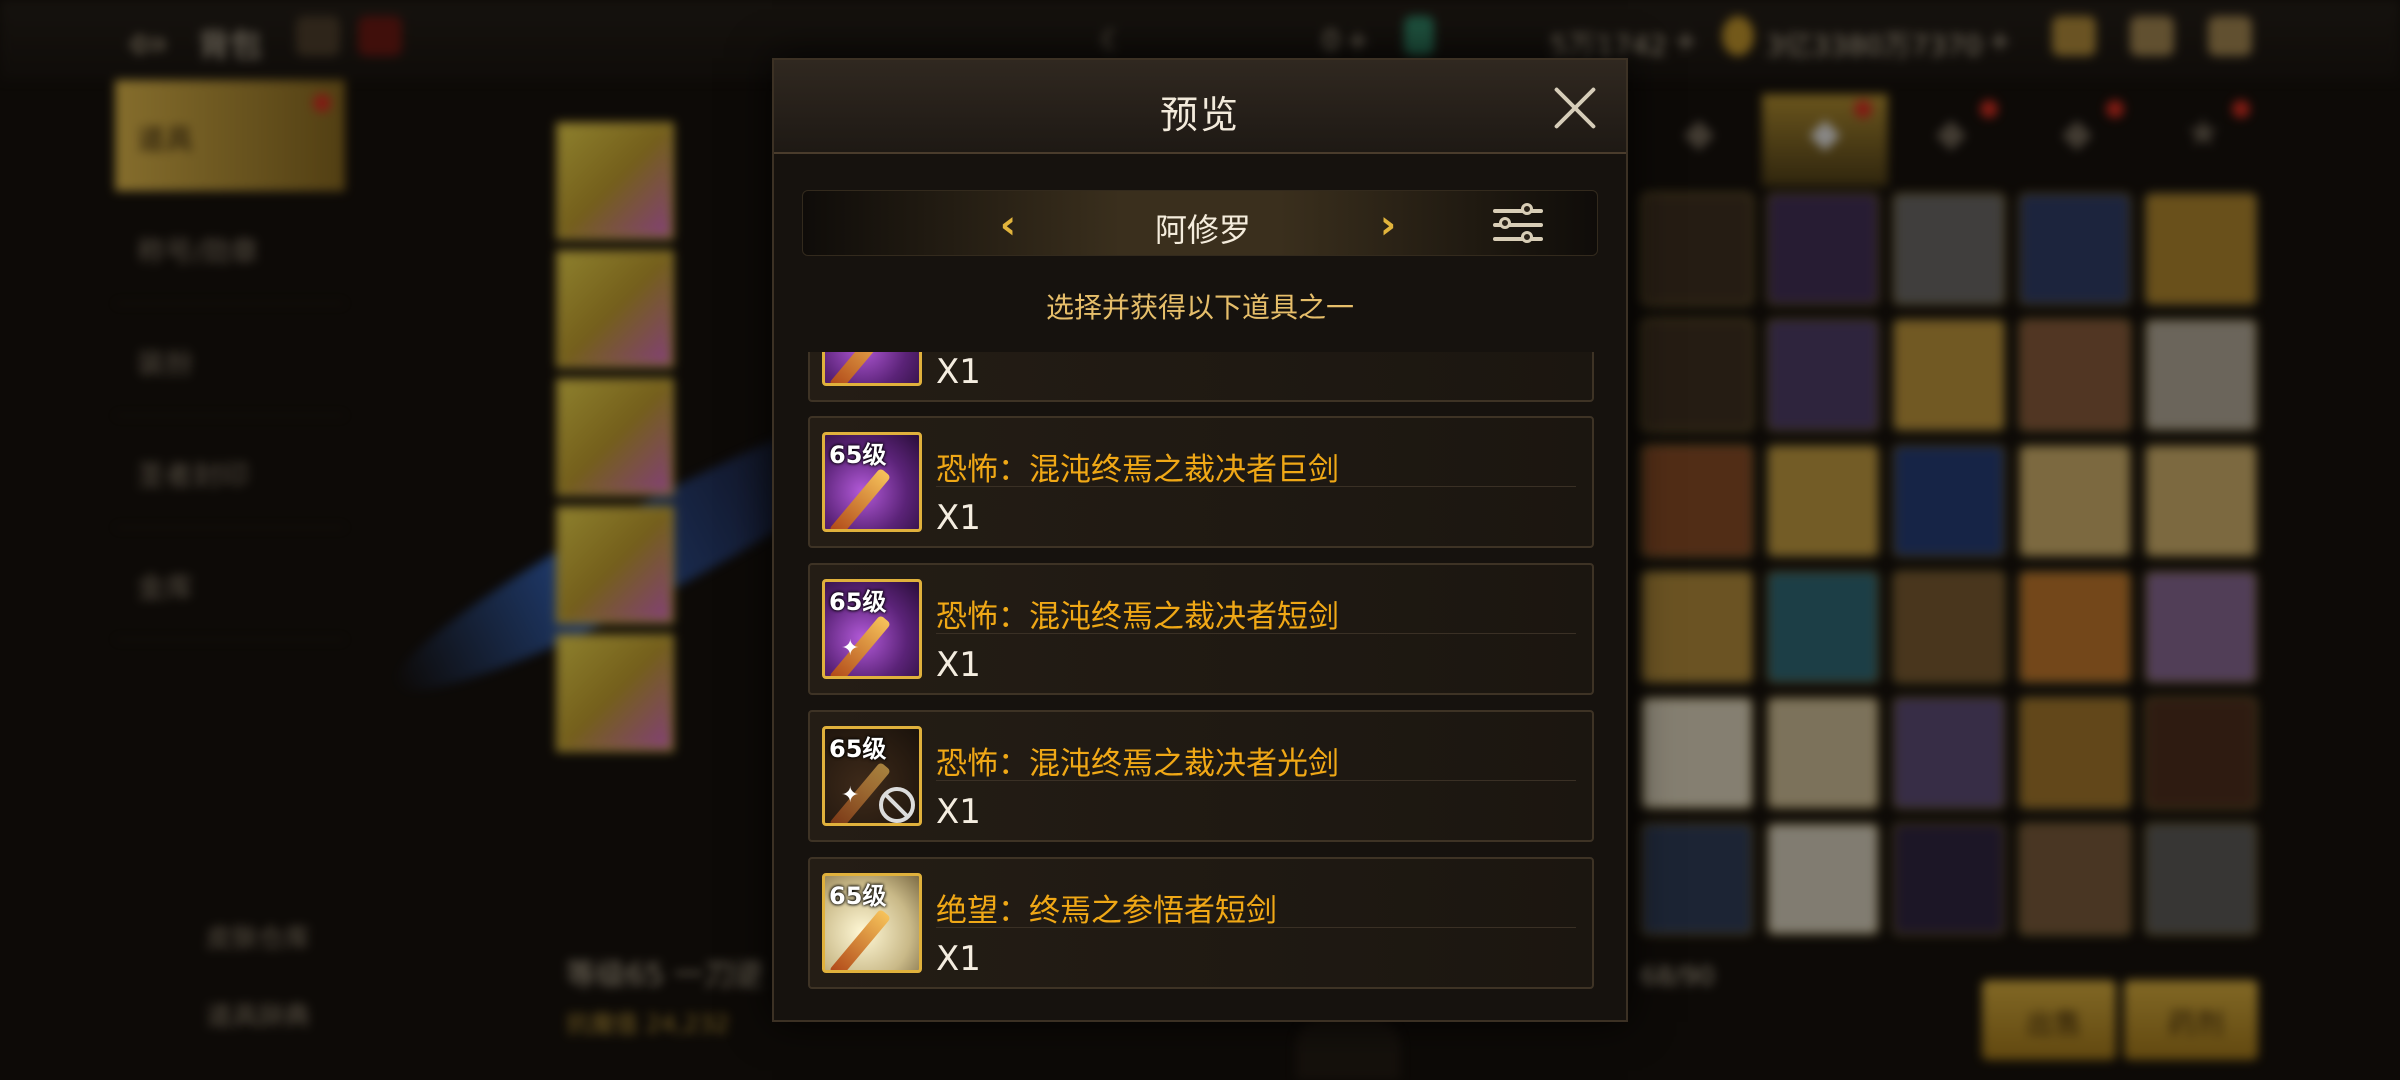 The width and height of the screenshot is (2400, 1080). What do you see at coordinates (1685, 40) in the screenshot?
I see `add-silver-icon: +` at bounding box center [1685, 40].